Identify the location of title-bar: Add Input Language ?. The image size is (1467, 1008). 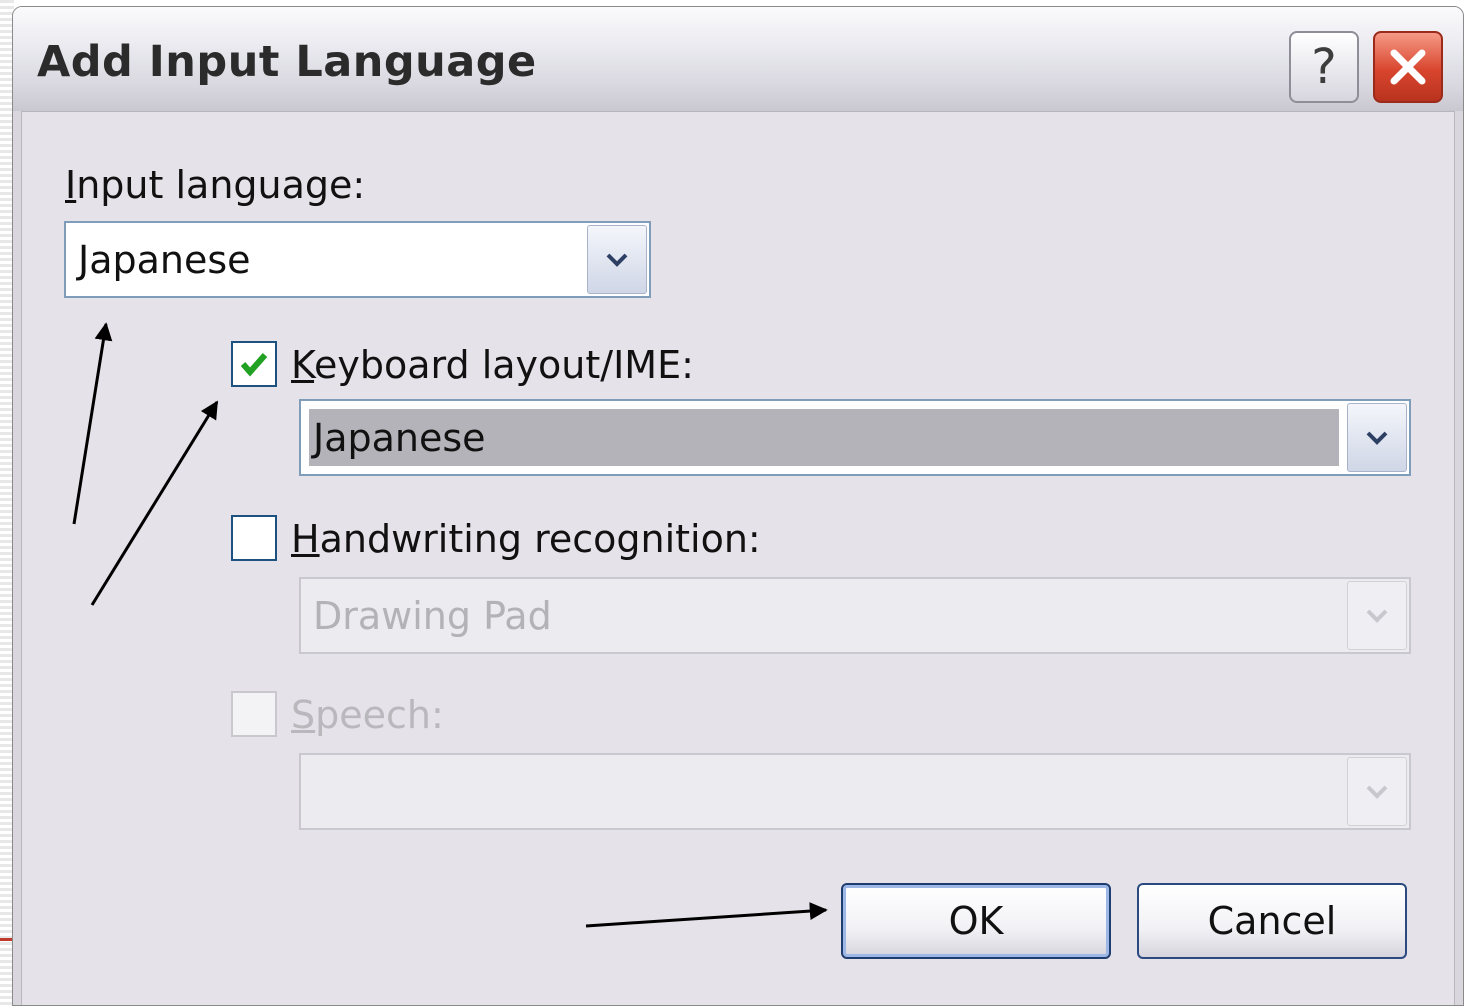
(738, 59).